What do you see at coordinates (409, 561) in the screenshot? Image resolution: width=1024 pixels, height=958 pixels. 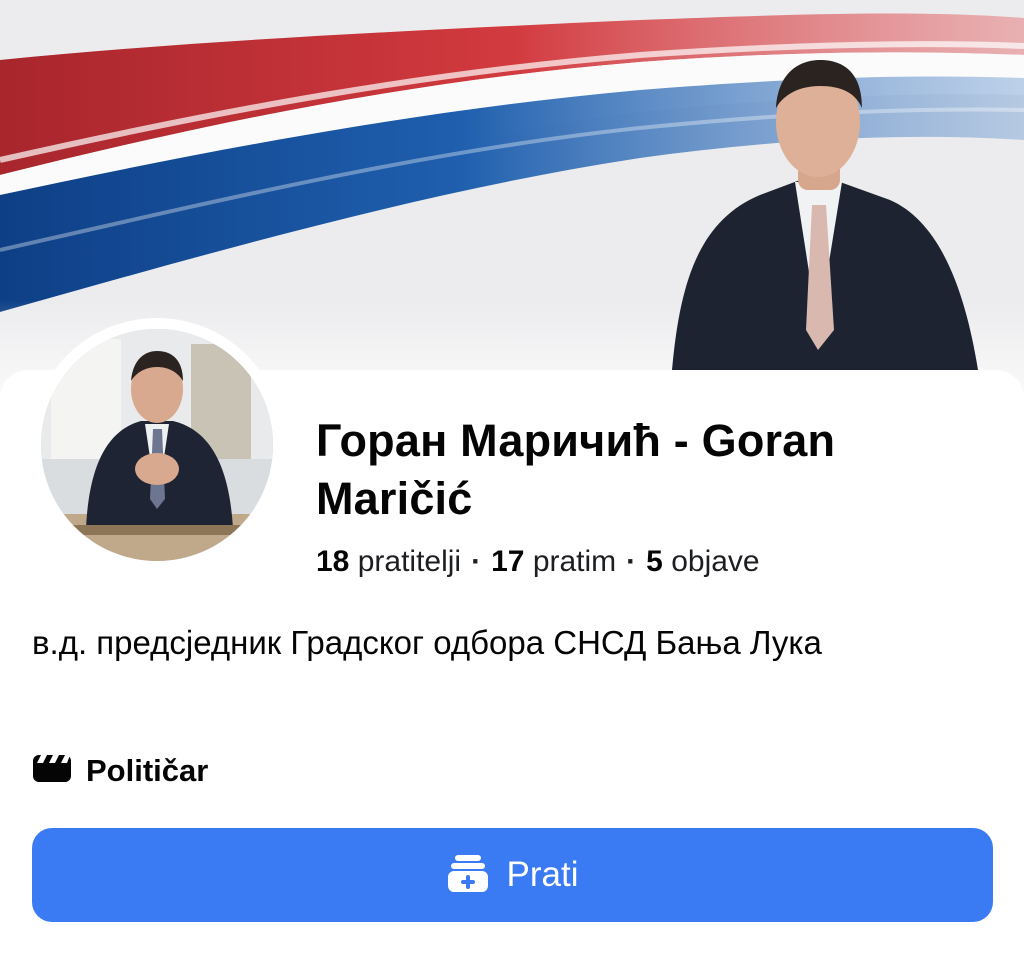 I see `followers-label: pratitelji` at bounding box center [409, 561].